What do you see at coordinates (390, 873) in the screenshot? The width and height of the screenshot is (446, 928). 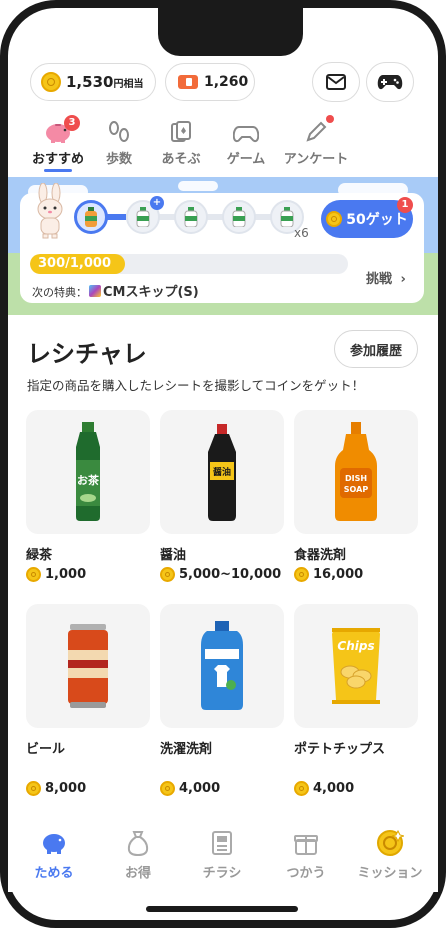 I see `nav-label: ミッション` at bounding box center [390, 873].